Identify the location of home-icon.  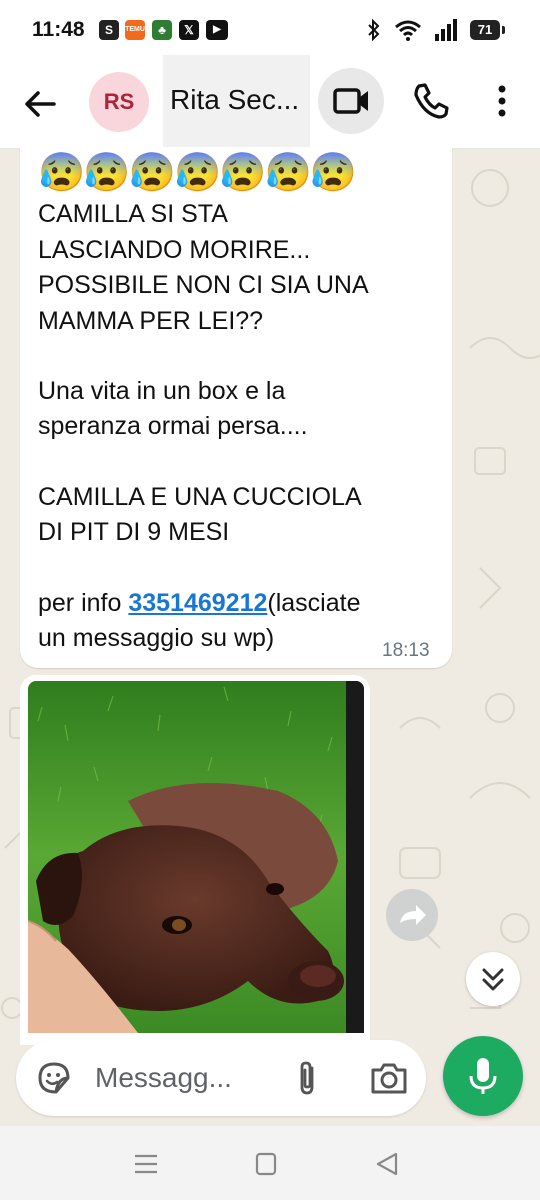
(266, 1164).